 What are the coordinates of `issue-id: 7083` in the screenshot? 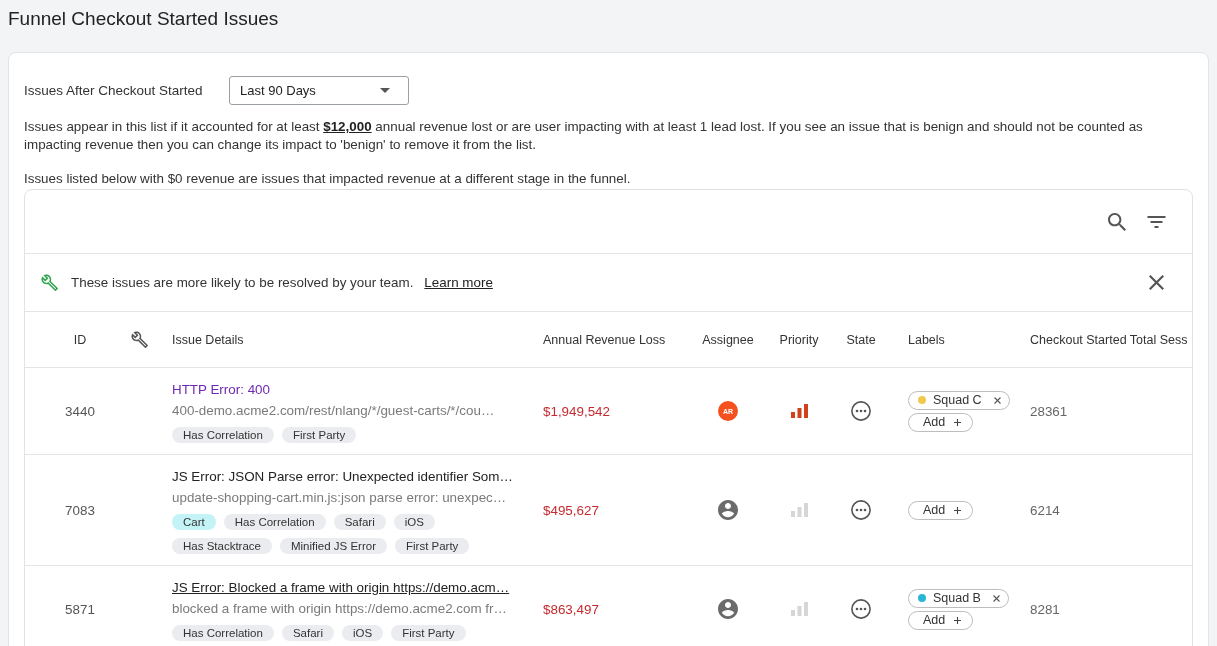 It's located at (80, 510).